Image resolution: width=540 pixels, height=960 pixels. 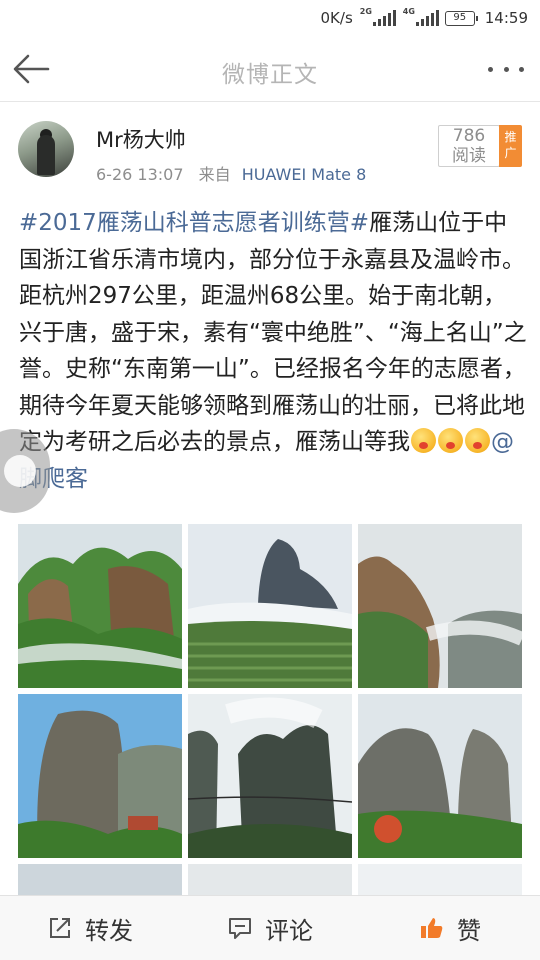 What do you see at coordinates (270, 879) in the screenshot?
I see `mountain-photo-8-partial` at bounding box center [270, 879].